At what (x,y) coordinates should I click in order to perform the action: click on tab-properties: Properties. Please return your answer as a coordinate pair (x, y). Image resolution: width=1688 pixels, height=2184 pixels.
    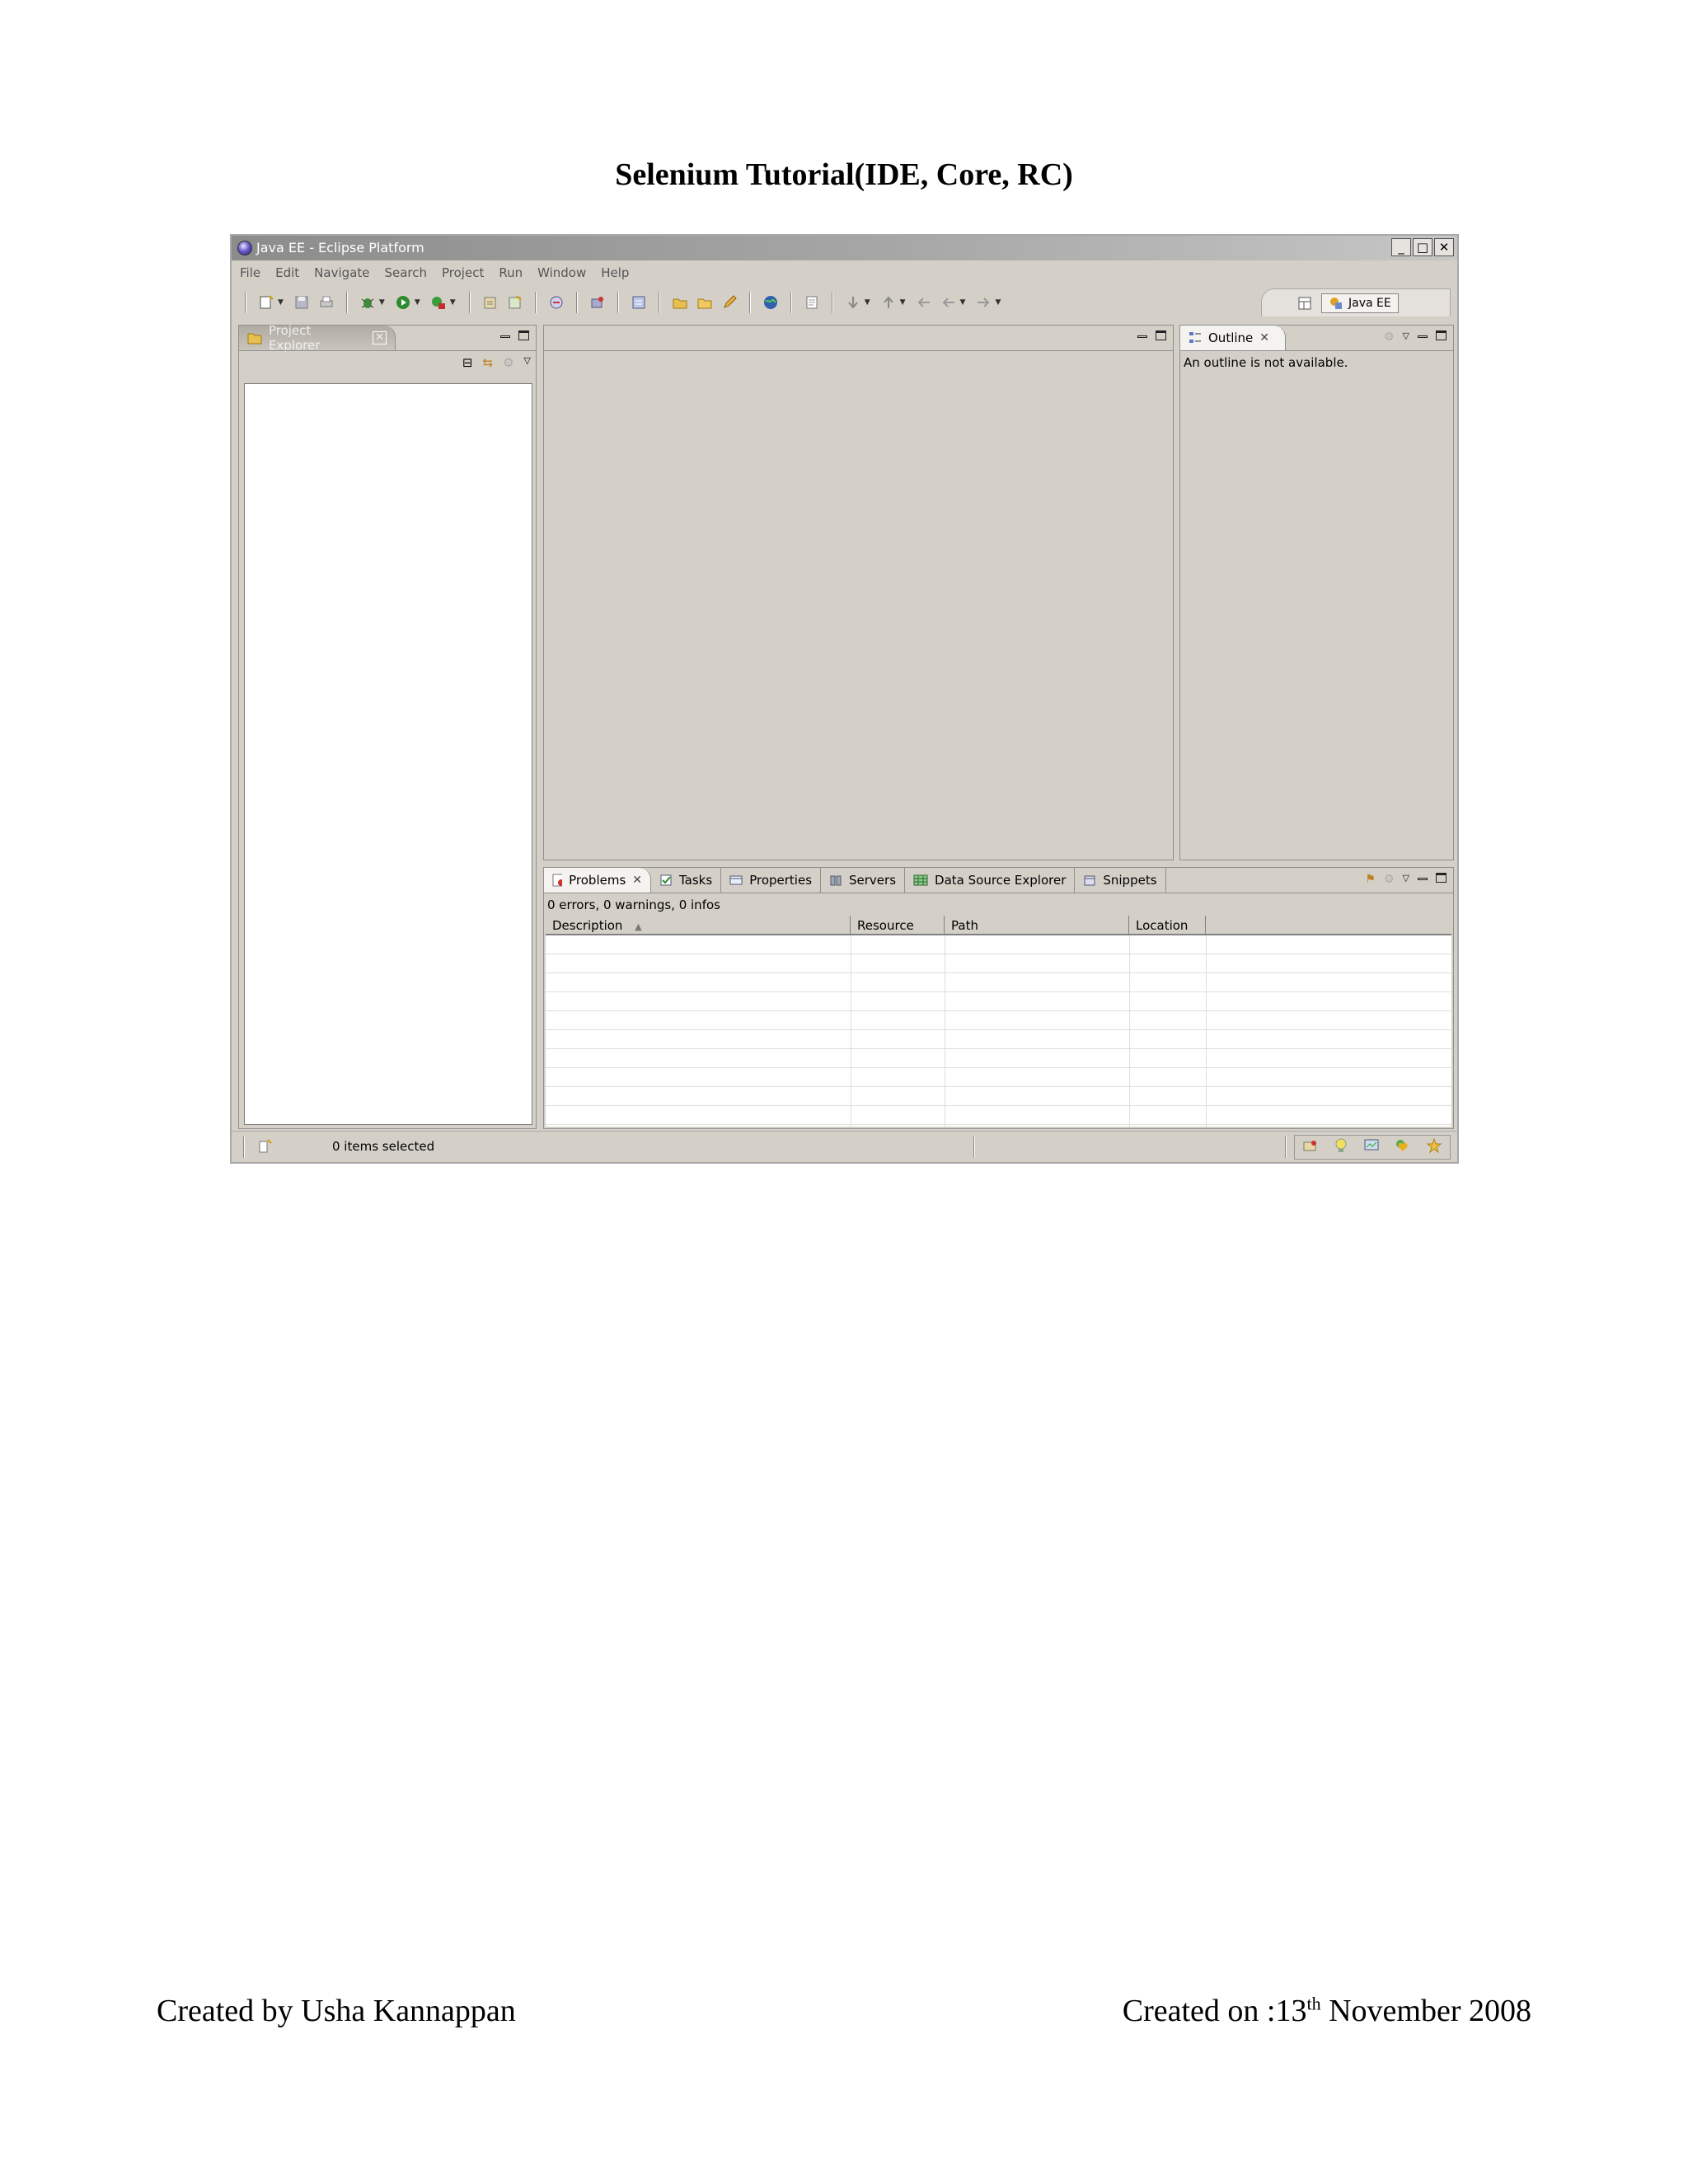
    Looking at the image, I should click on (772, 880).